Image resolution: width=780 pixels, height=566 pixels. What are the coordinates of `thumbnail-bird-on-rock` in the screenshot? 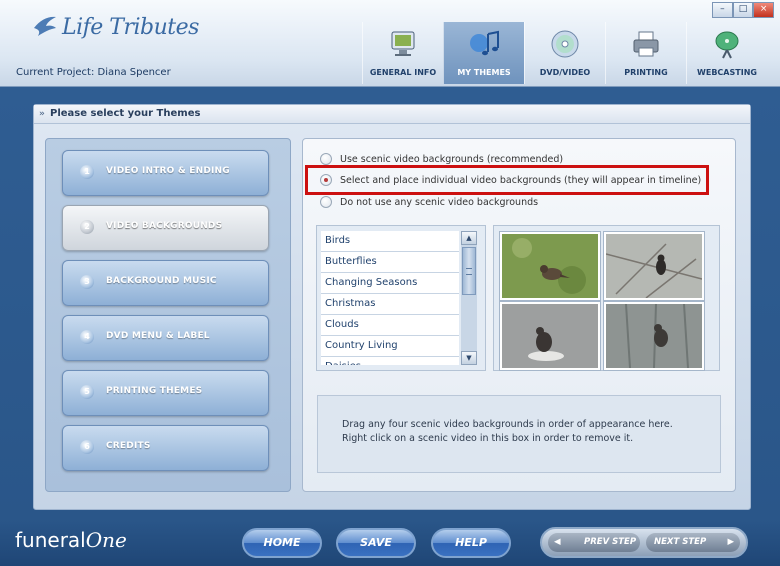 It's located at (550, 336).